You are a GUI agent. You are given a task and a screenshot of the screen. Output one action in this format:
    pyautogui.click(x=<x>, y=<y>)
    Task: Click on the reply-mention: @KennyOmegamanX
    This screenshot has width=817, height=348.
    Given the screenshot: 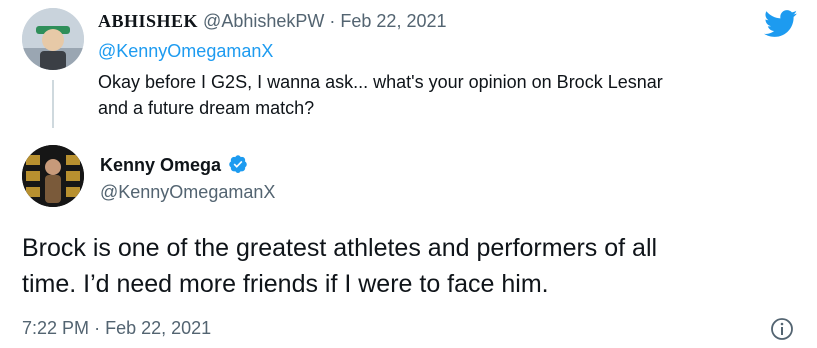 What is the action you would take?
    pyautogui.click(x=185, y=51)
    